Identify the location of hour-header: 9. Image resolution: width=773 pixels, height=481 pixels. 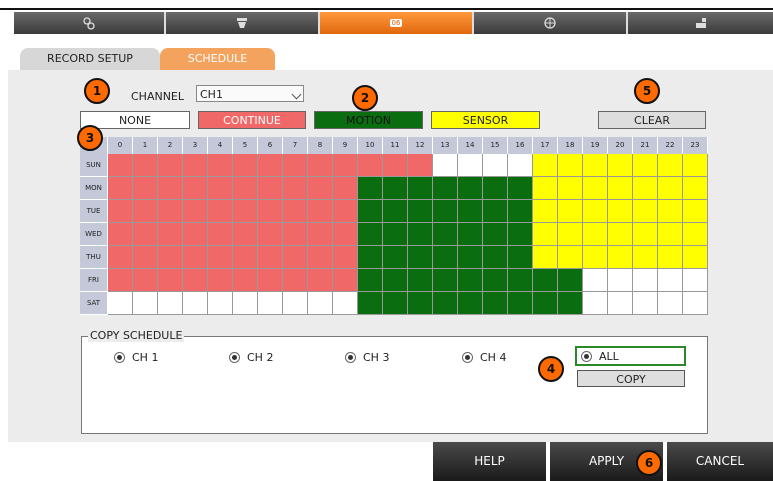
(345, 145).